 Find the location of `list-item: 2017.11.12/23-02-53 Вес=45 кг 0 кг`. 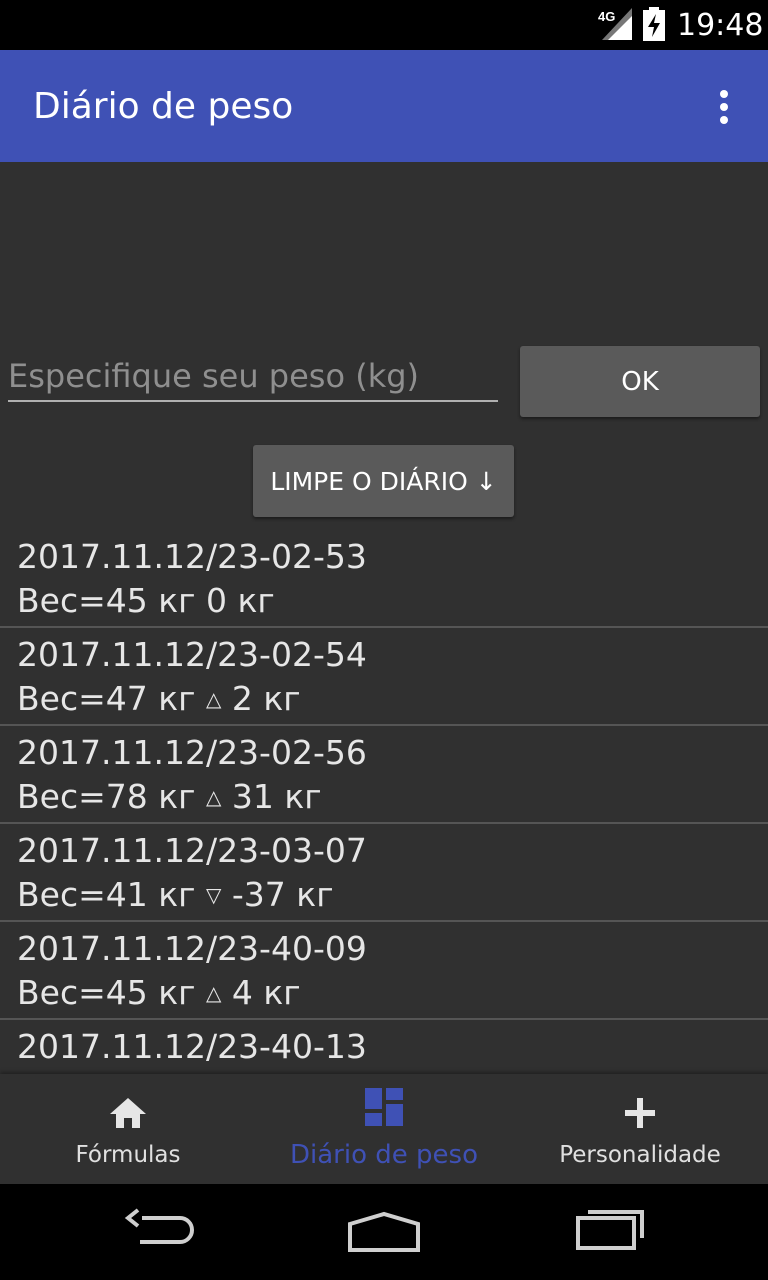

list-item: 2017.11.12/23-02-53 Вес=45 кг 0 кг is located at coordinates (384, 579).